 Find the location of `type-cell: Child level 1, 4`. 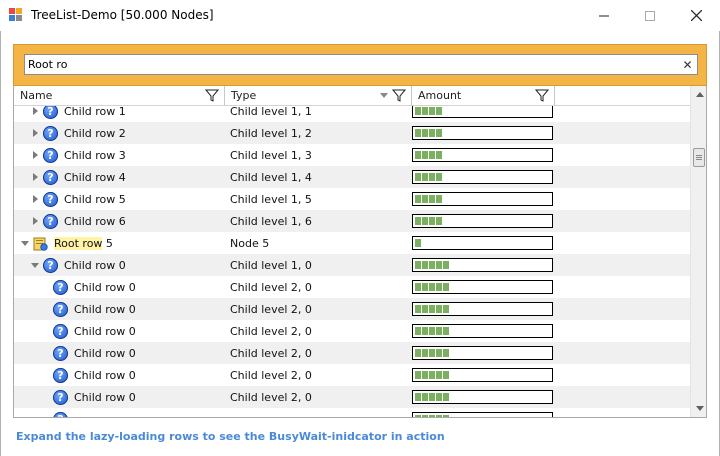

type-cell: Child level 1, 4 is located at coordinates (271, 177).